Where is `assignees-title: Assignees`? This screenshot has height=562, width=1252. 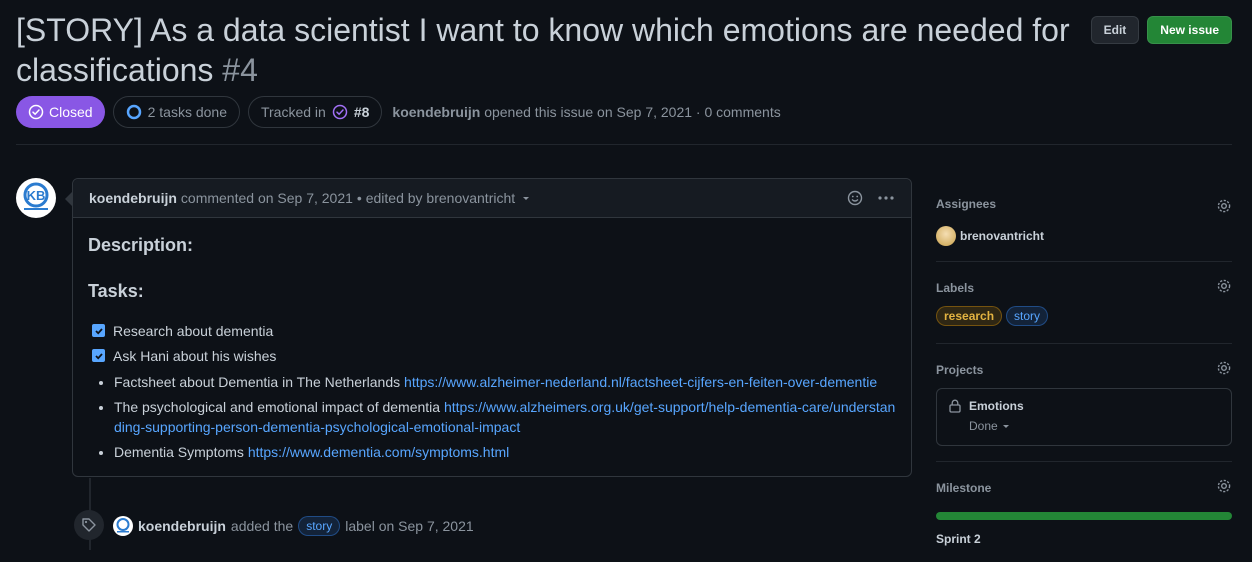
assignees-title: Assignees is located at coordinates (1084, 204).